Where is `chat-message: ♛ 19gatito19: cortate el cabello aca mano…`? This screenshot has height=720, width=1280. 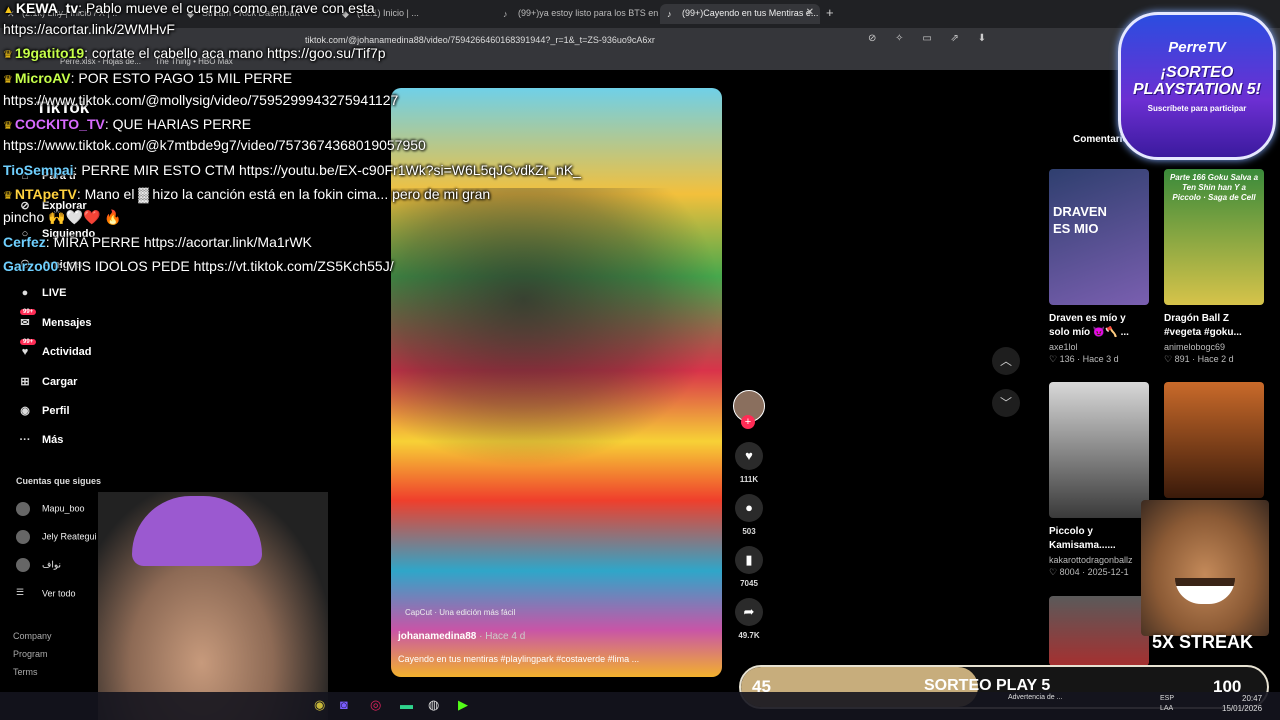 chat-message: ♛ 19gatito19: cortate el cabello aca mano… is located at coordinates (194, 53).